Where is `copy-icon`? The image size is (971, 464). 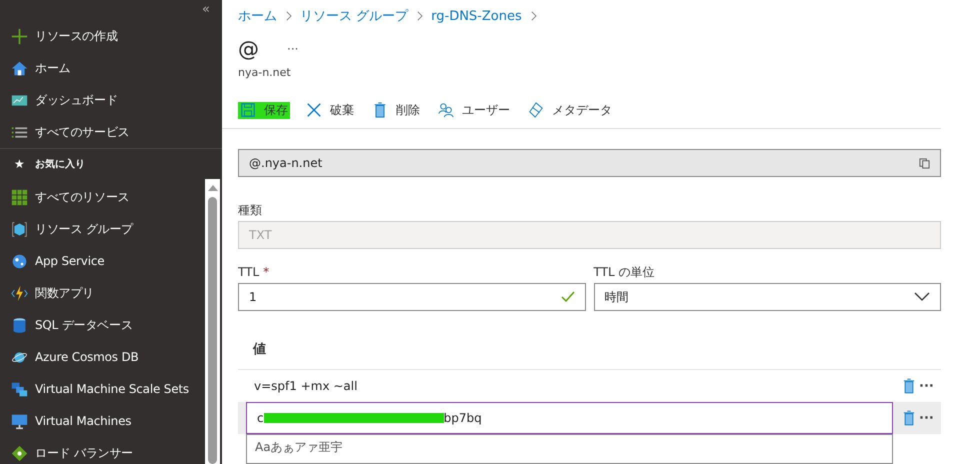
copy-icon is located at coordinates (924, 163).